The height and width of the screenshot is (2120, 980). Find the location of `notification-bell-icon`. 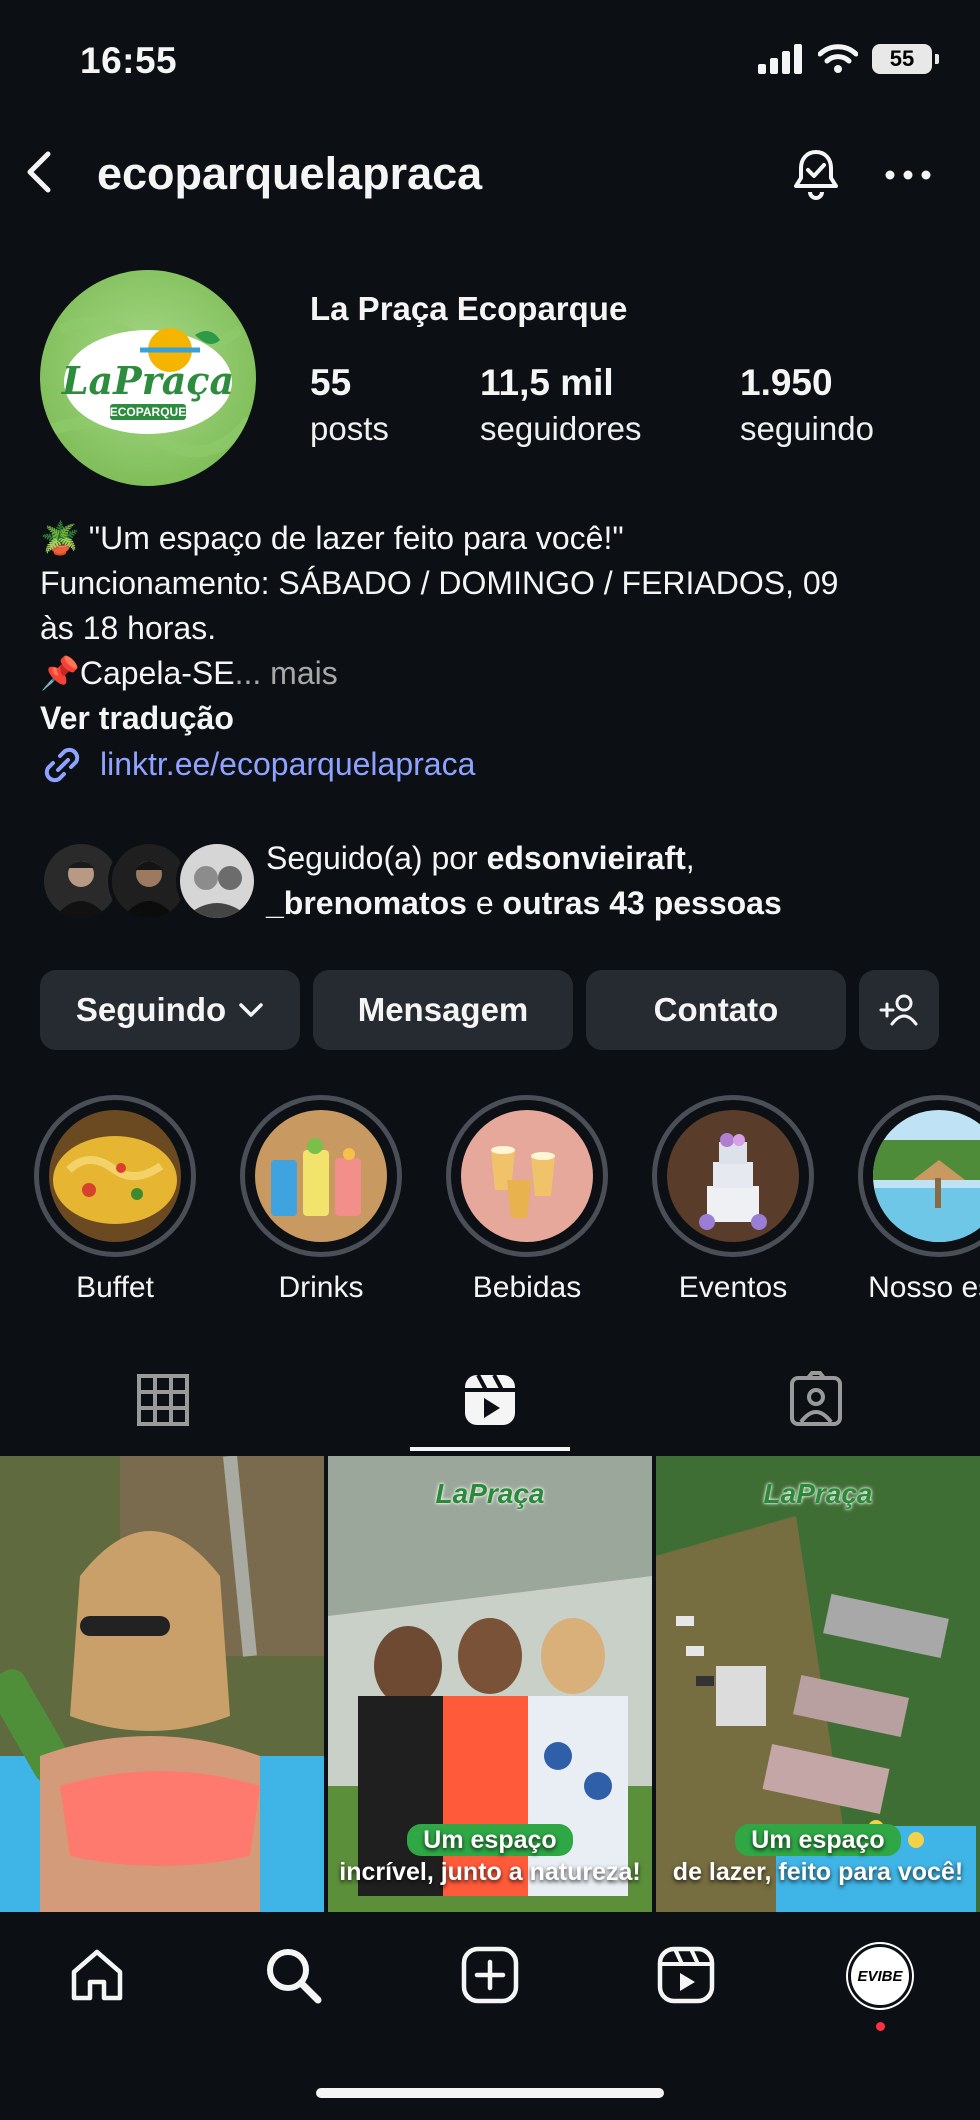

notification-bell-icon is located at coordinates (816, 174).